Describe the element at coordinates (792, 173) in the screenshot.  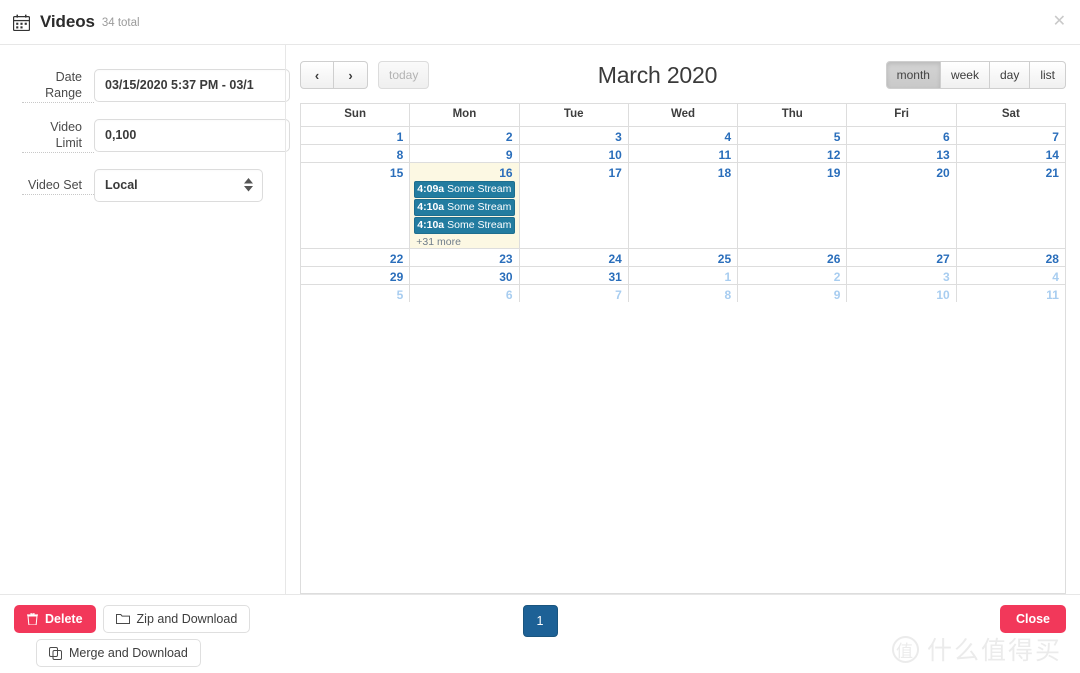
I see `day-number: 19` at that location.